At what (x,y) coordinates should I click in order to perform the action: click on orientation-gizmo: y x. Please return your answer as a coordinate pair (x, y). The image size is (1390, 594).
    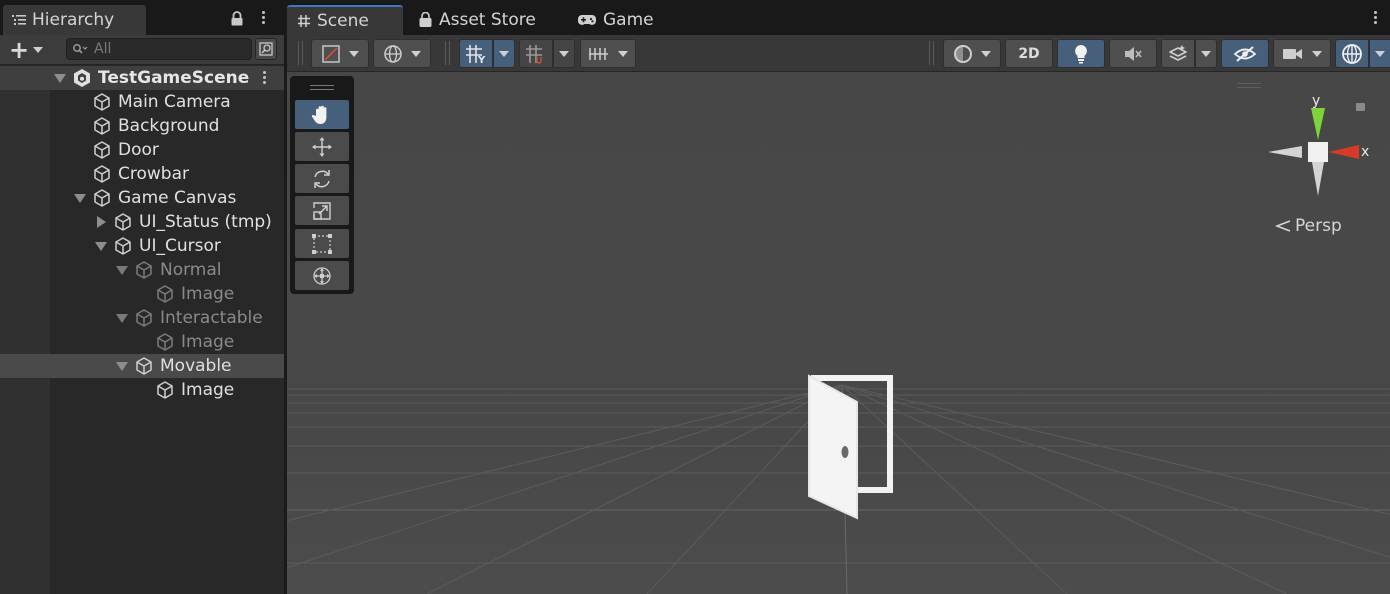
    Looking at the image, I should click on (1317, 143).